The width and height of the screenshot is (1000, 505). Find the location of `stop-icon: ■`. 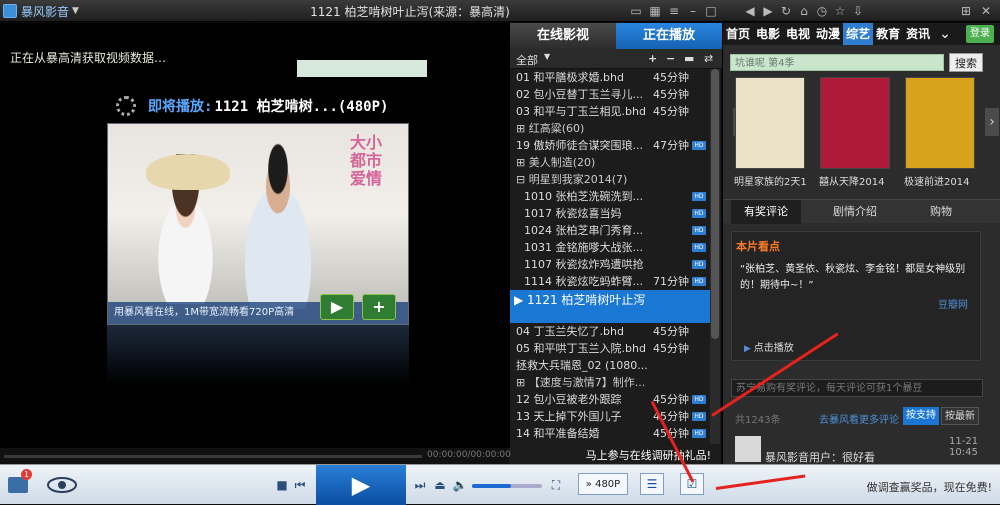

stop-icon: ■ is located at coordinates (282, 485).